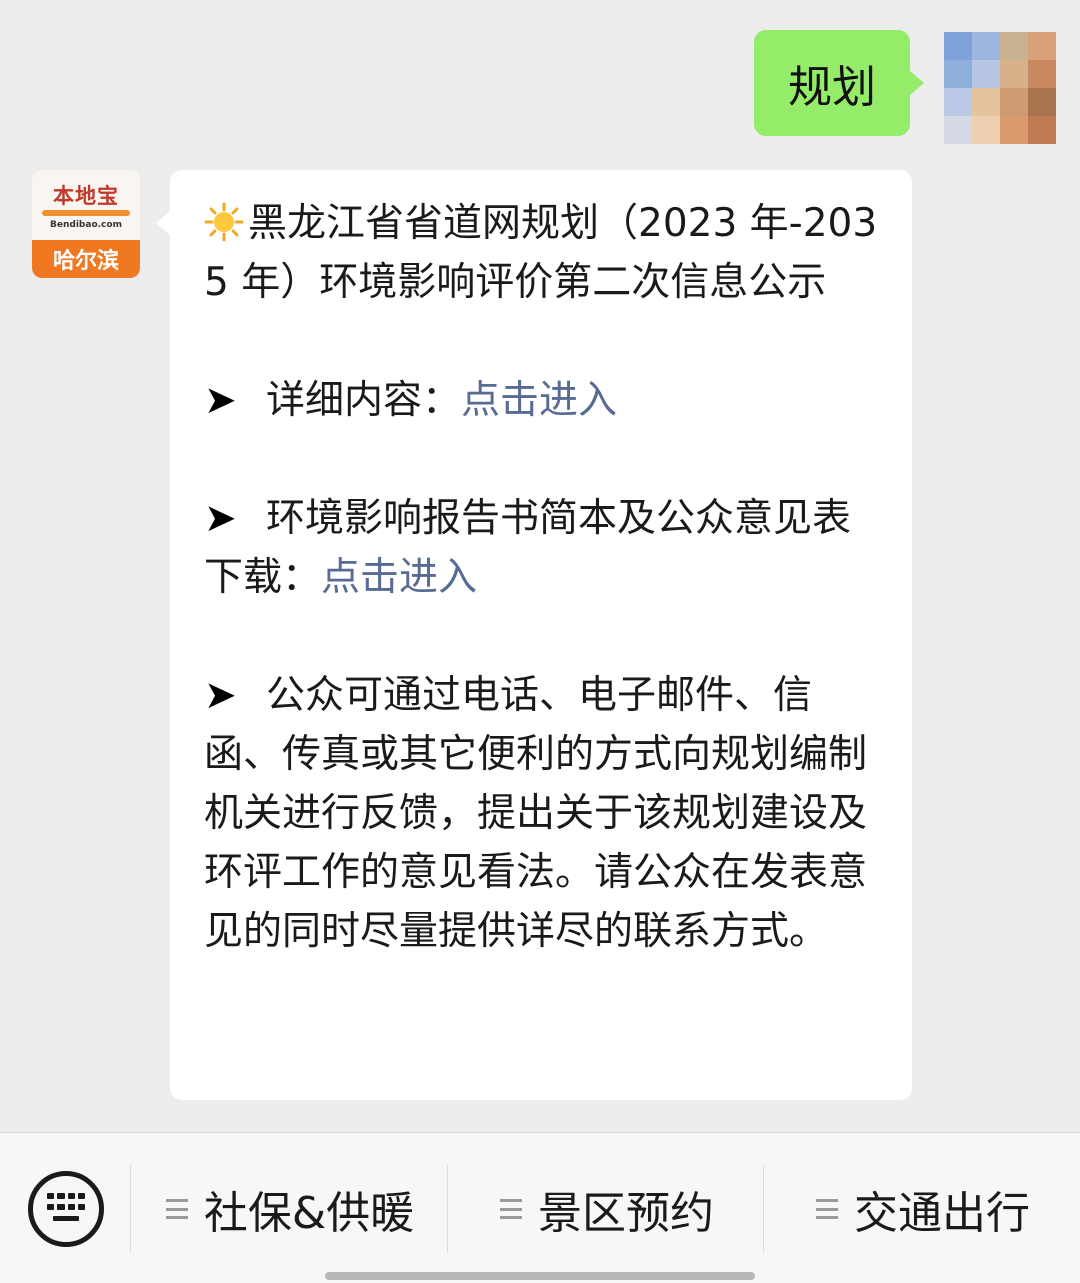  Describe the element at coordinates (86, 259) in the screenshot. I see `avatar-city-label: 哈尔滨` at that location.